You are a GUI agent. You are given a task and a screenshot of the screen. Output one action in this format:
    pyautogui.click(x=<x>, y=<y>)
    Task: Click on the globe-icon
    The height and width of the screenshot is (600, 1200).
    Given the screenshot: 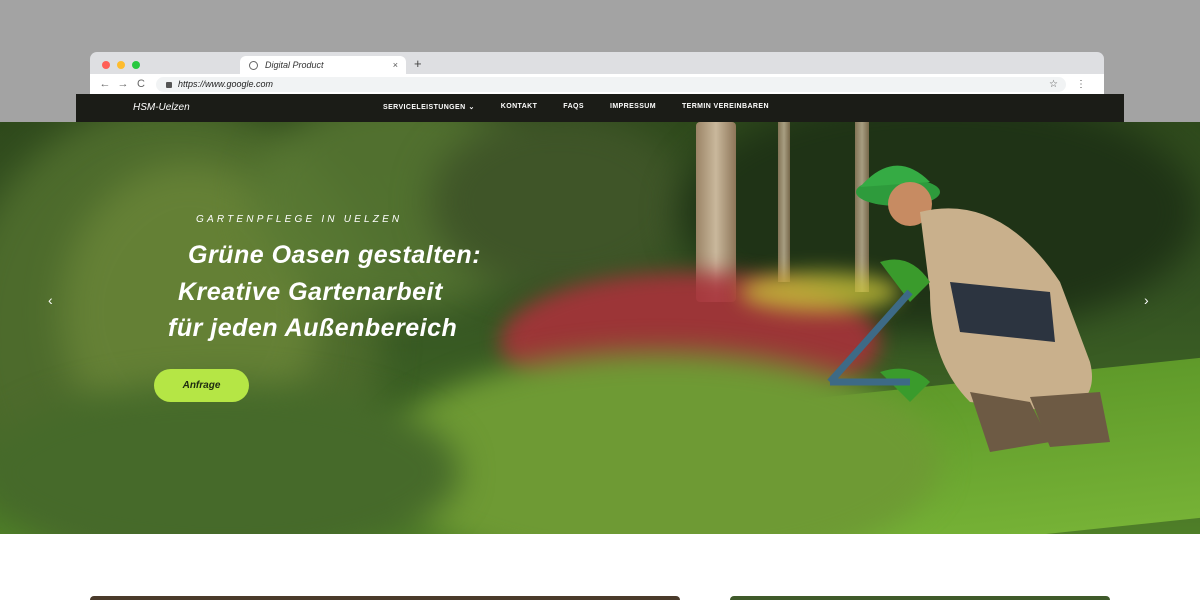 What is the action you would take?
    pyautogui.click(x=253, y=65)
    